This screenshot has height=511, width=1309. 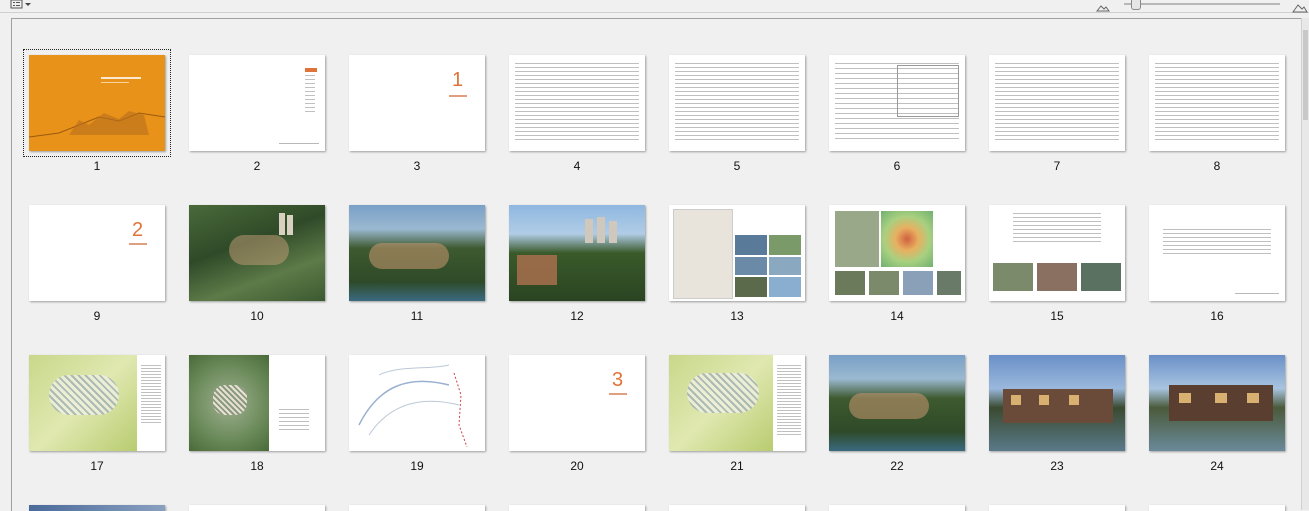 I want to click on mountain-small-icon, so click(x=1102, y=8).